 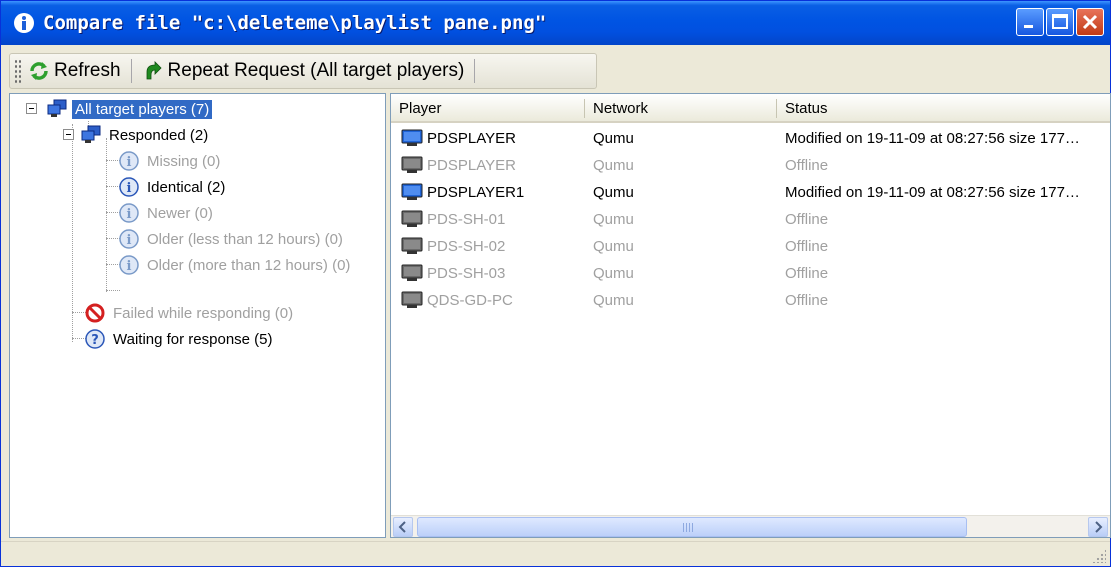 I want to click on table-row: PDS-SH-01 Qumu Offline, so click(x=750, y=219).